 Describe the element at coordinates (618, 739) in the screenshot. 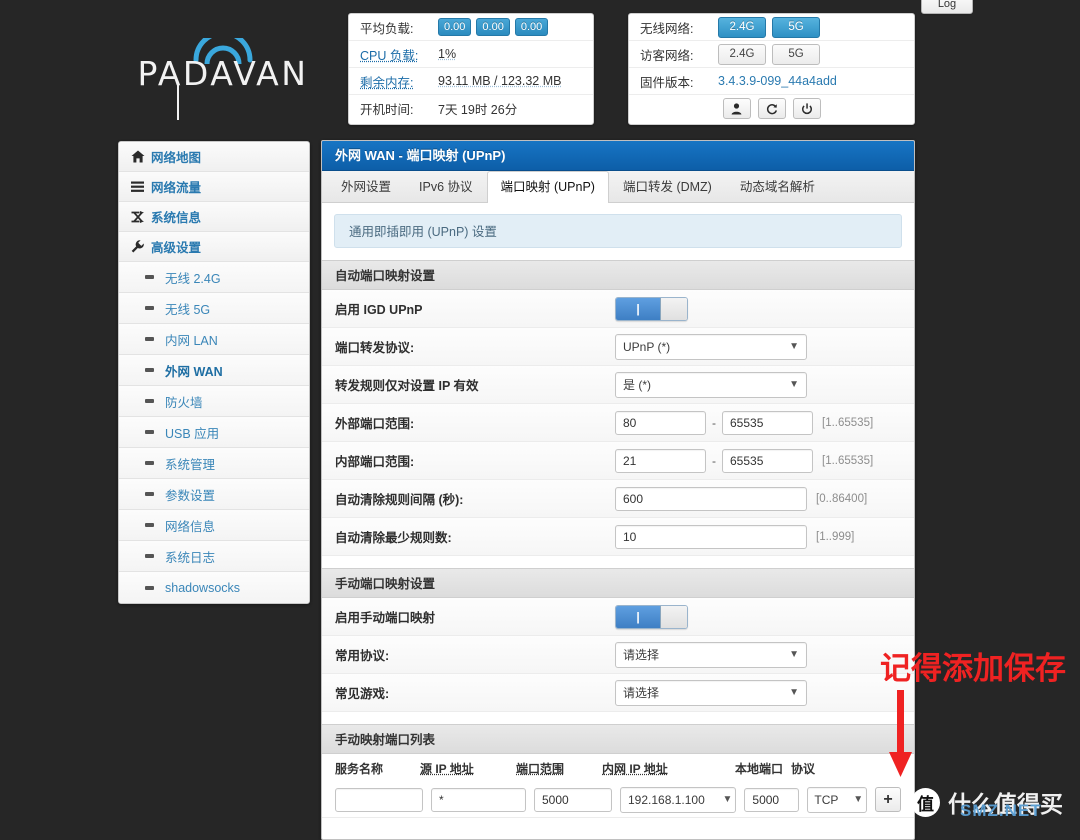

I see `section-manual-port-list: 手动映射端口列表` at that location.